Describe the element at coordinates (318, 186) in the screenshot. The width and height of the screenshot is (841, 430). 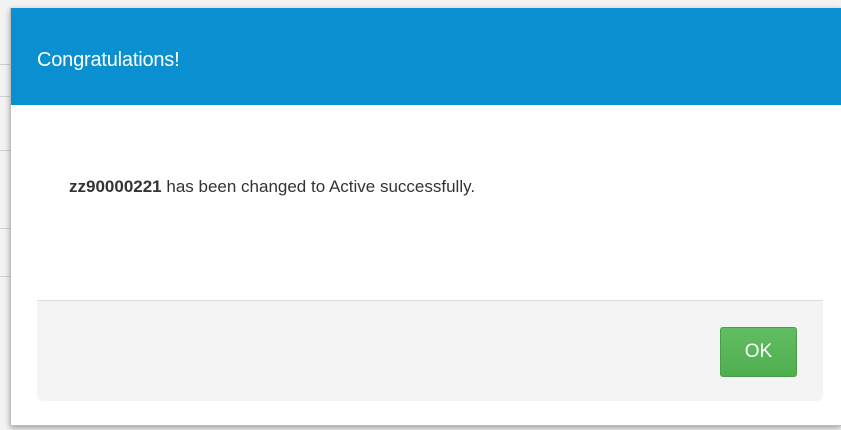
I see `status-message-text: has been changed to Active successfully.` at that location.